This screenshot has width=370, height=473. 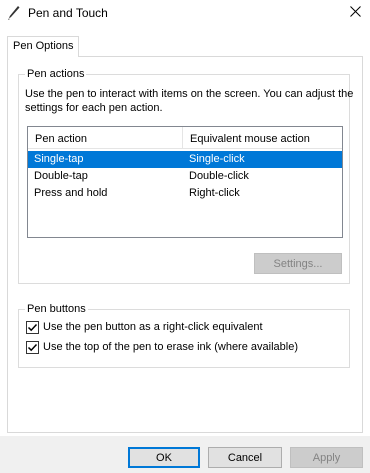 I want to click on right-click-checkbox, so click(x=32, y=327).